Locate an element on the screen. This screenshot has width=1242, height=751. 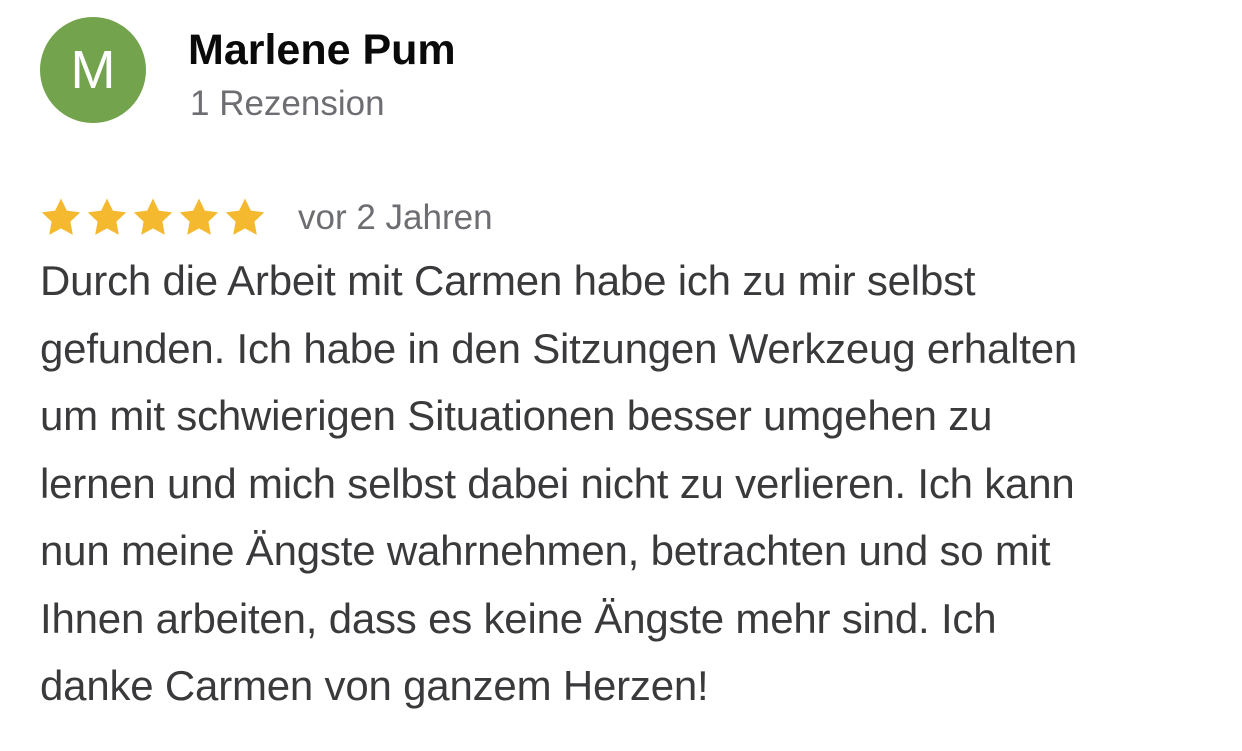
rating-row: vor 2 Jahren is located at coordinates (265, 218).